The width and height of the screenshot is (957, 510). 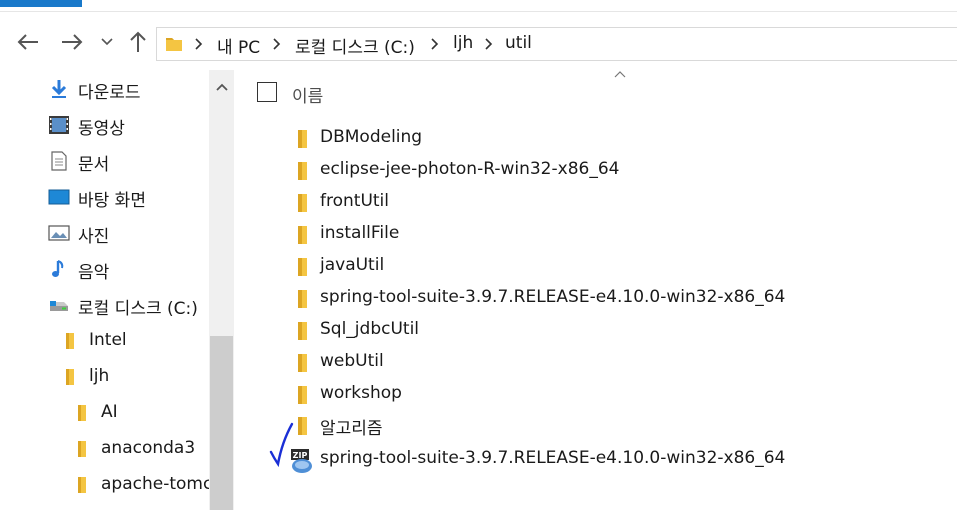 What do you see at coordinates (59, 125) in the screenshot?
I see `video-icon` at bounding box center [59, 125].